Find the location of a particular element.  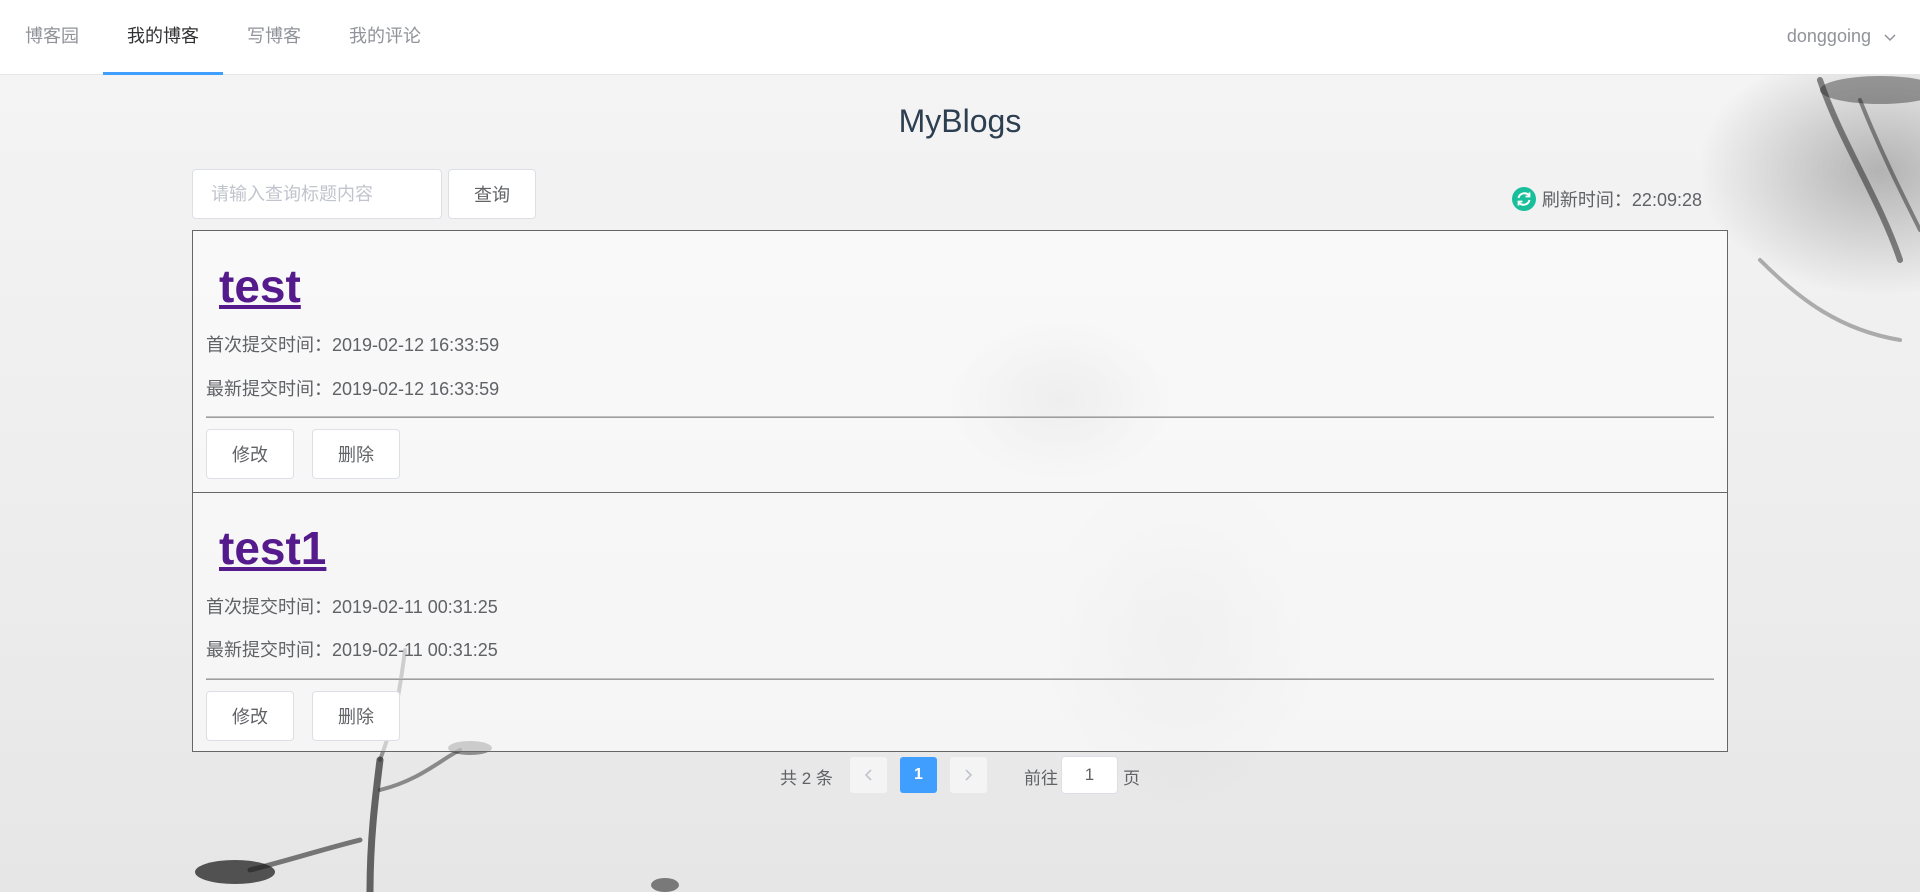

user-menu: donggoing is located at coordinates (1841, 37).